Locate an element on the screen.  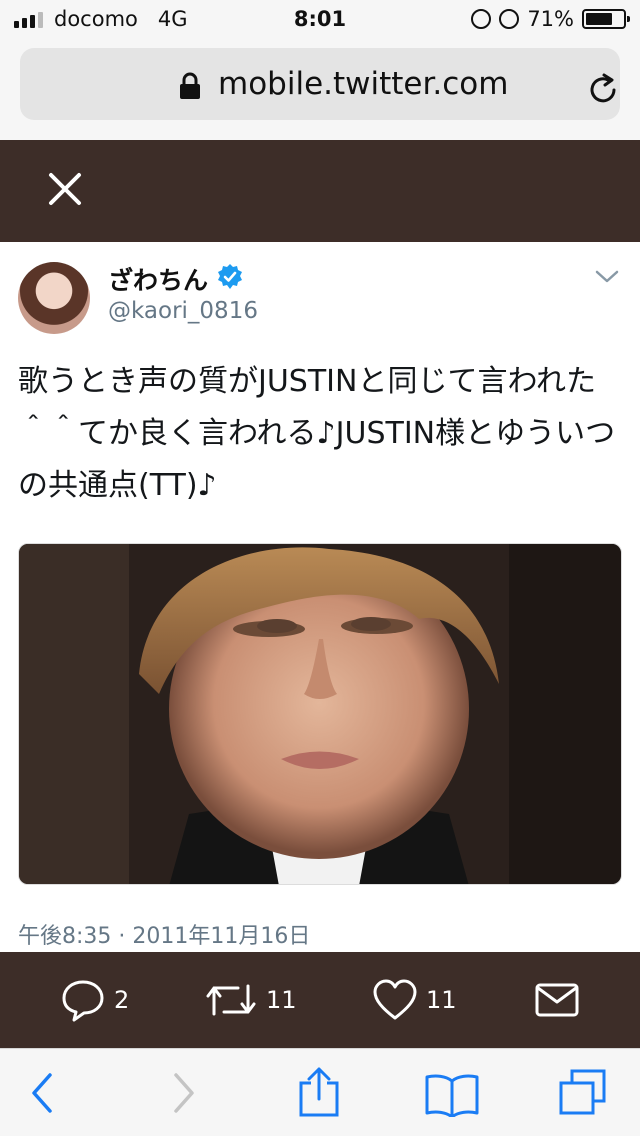
tabs-icon is located at coordinates (583, 1093).